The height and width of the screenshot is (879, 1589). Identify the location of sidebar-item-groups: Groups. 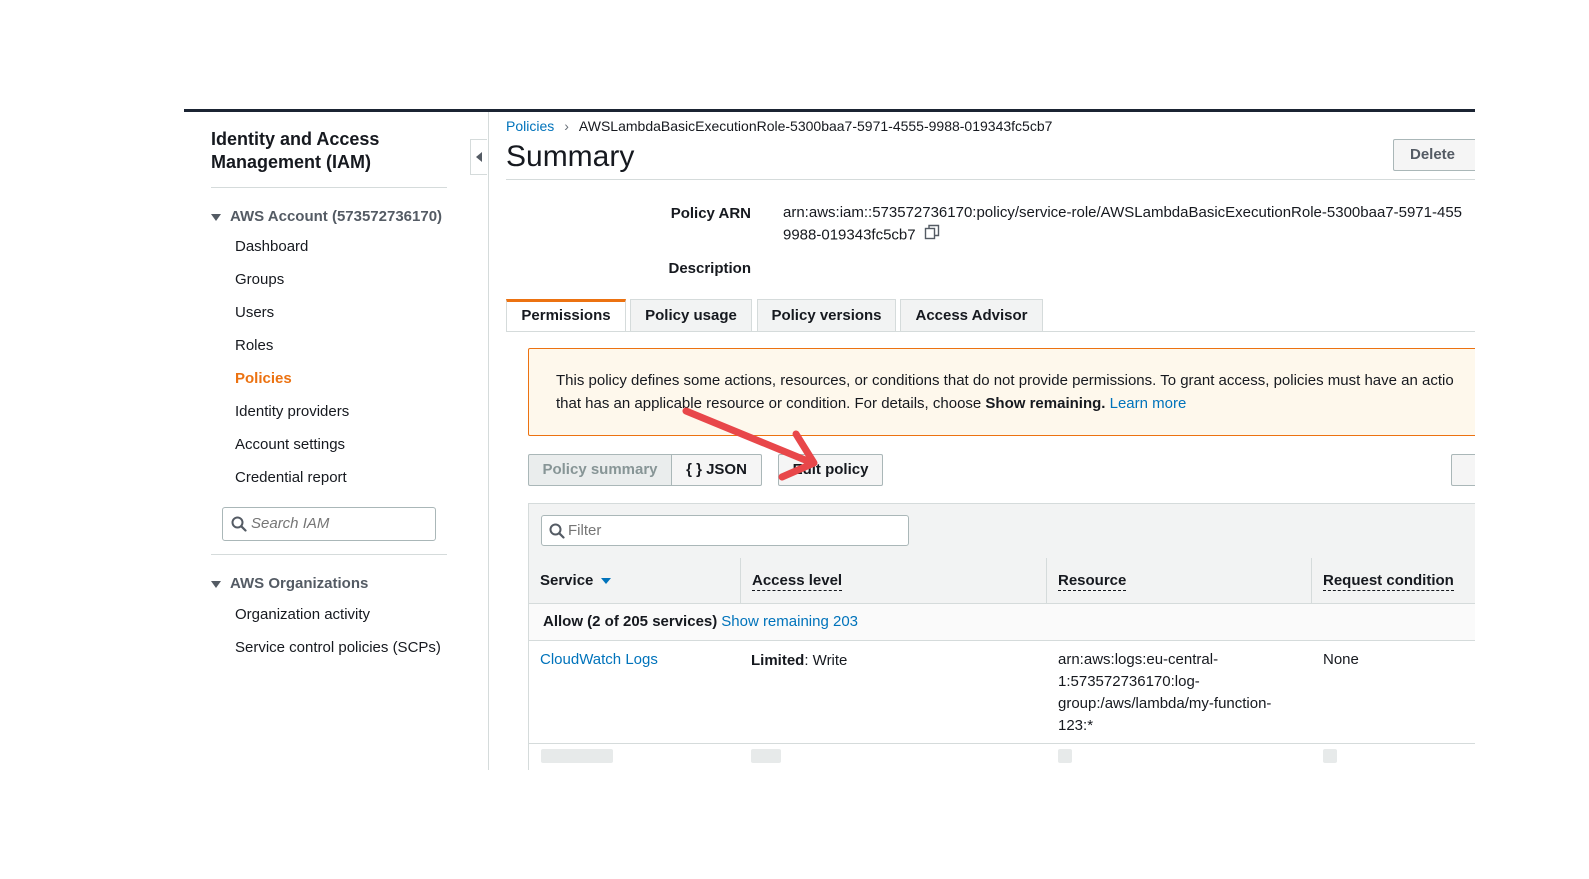
(259, 279).